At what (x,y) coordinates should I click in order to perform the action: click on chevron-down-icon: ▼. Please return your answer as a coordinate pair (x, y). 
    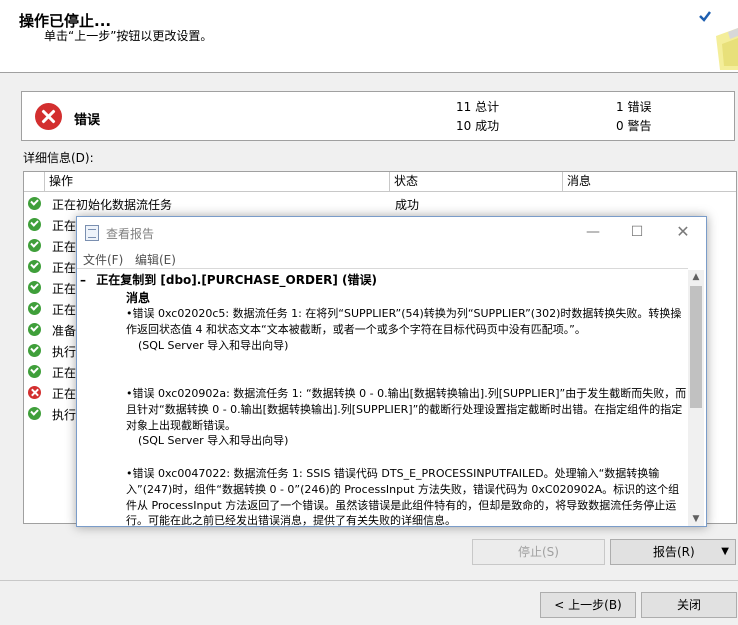
    Looking at the image, I should click on (725, 551).